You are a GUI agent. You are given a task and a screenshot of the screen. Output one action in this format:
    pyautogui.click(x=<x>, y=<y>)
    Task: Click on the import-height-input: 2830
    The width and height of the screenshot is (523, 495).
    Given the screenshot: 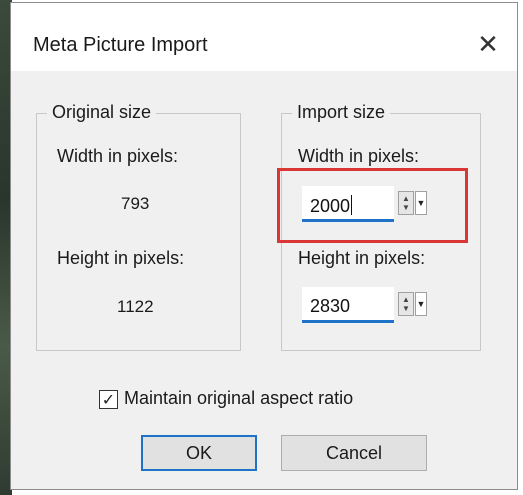 What is the action you would take?
    pyautogui.click(x=348, y=305)
    